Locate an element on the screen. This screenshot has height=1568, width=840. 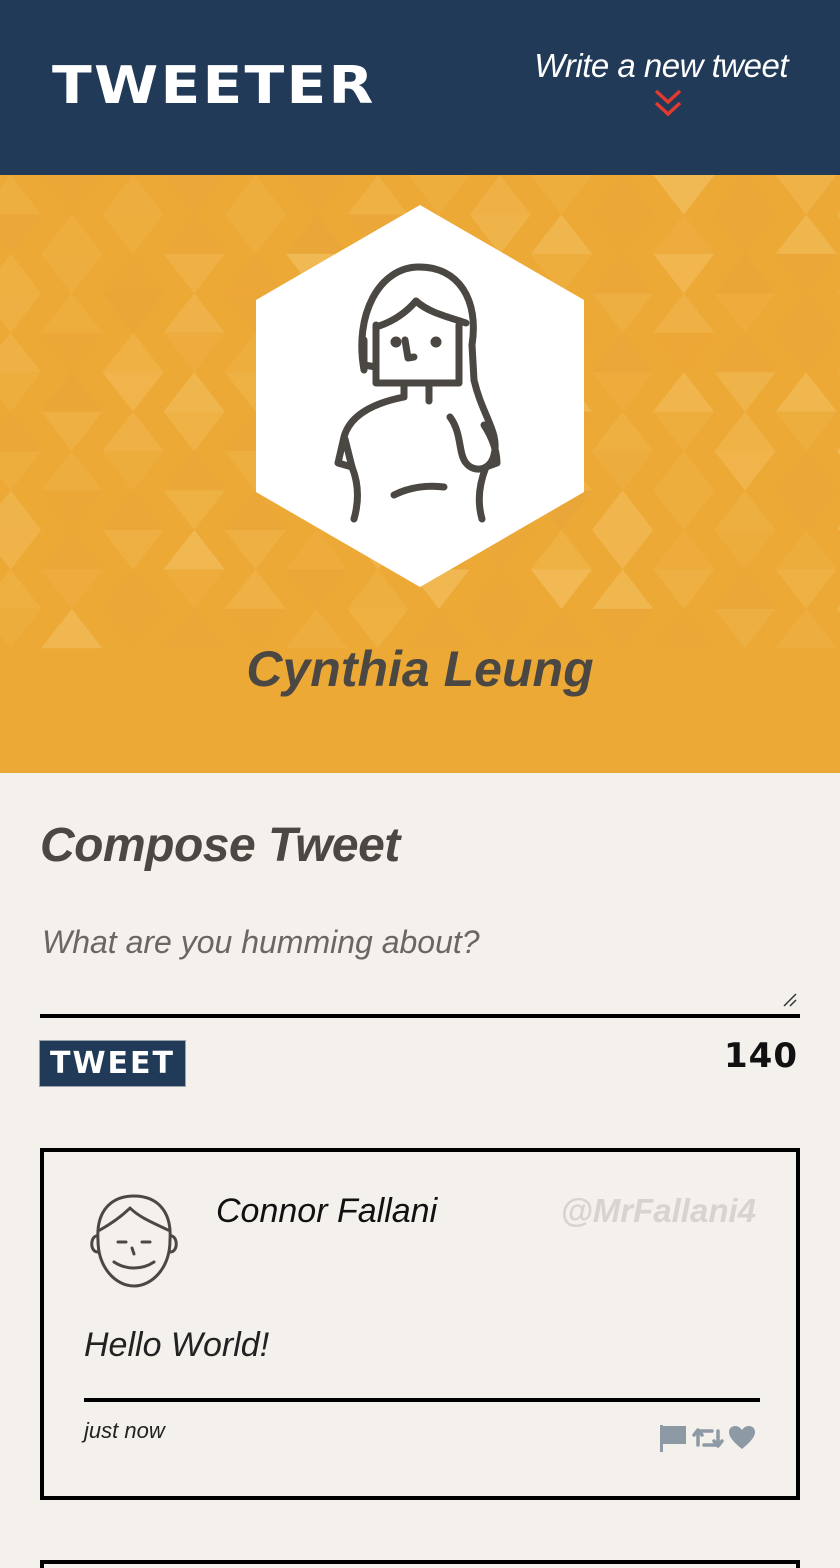
profile-avatar is located at coordinates (420, 396).